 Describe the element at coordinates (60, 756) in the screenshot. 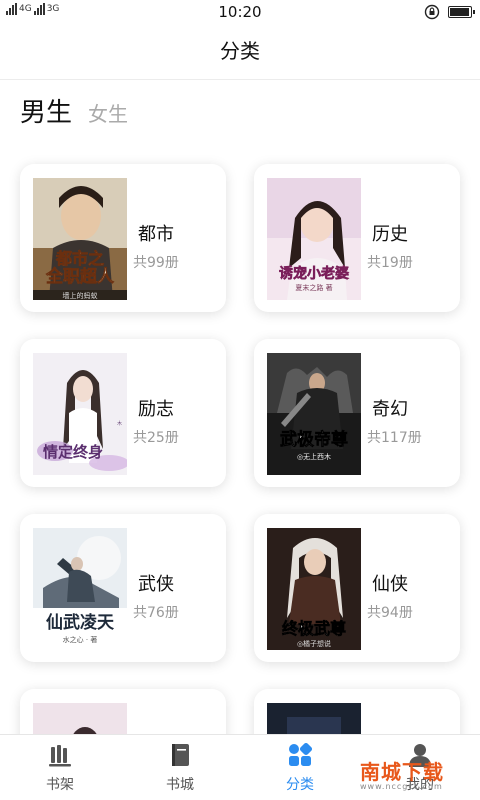

I see `bookshelf-icon` at that location.